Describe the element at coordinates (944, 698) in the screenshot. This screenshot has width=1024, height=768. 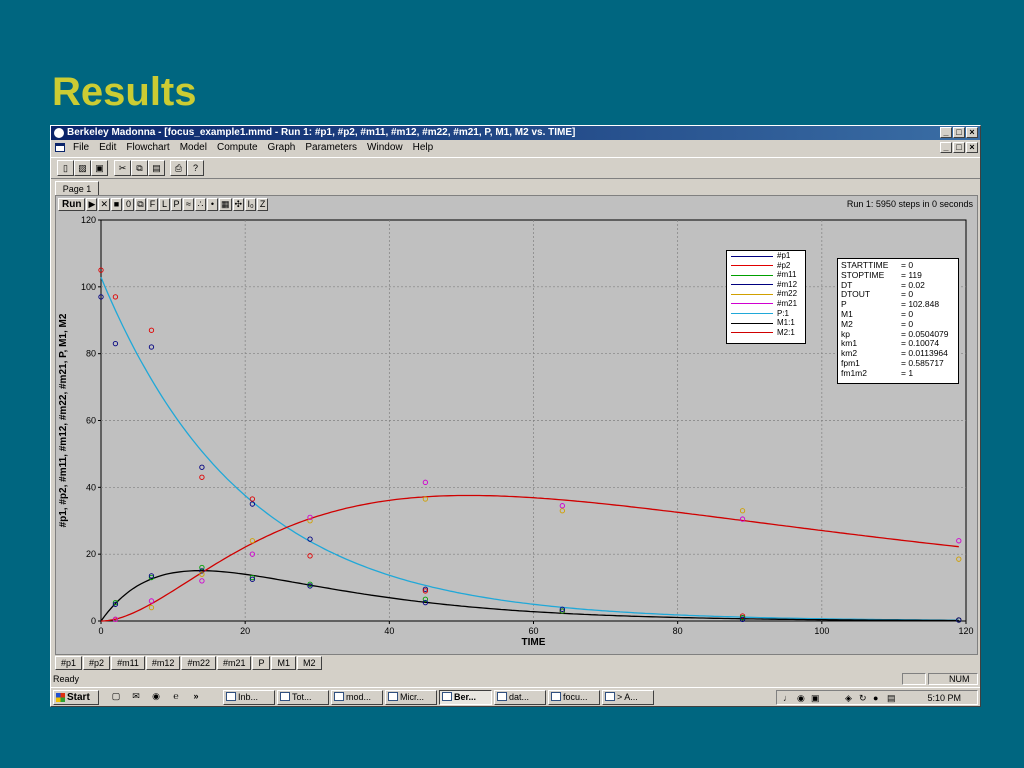
I see `clock: 5:10 PM` at that location.